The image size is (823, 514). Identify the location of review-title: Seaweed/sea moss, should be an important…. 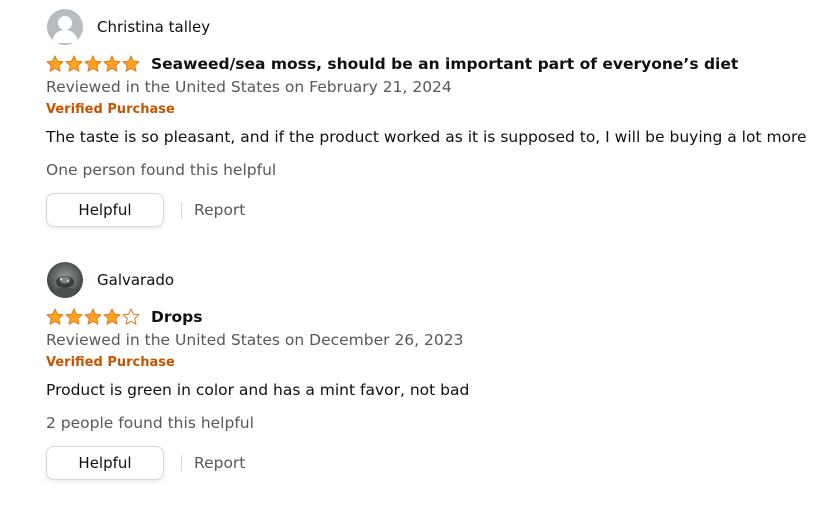
(444, 64).